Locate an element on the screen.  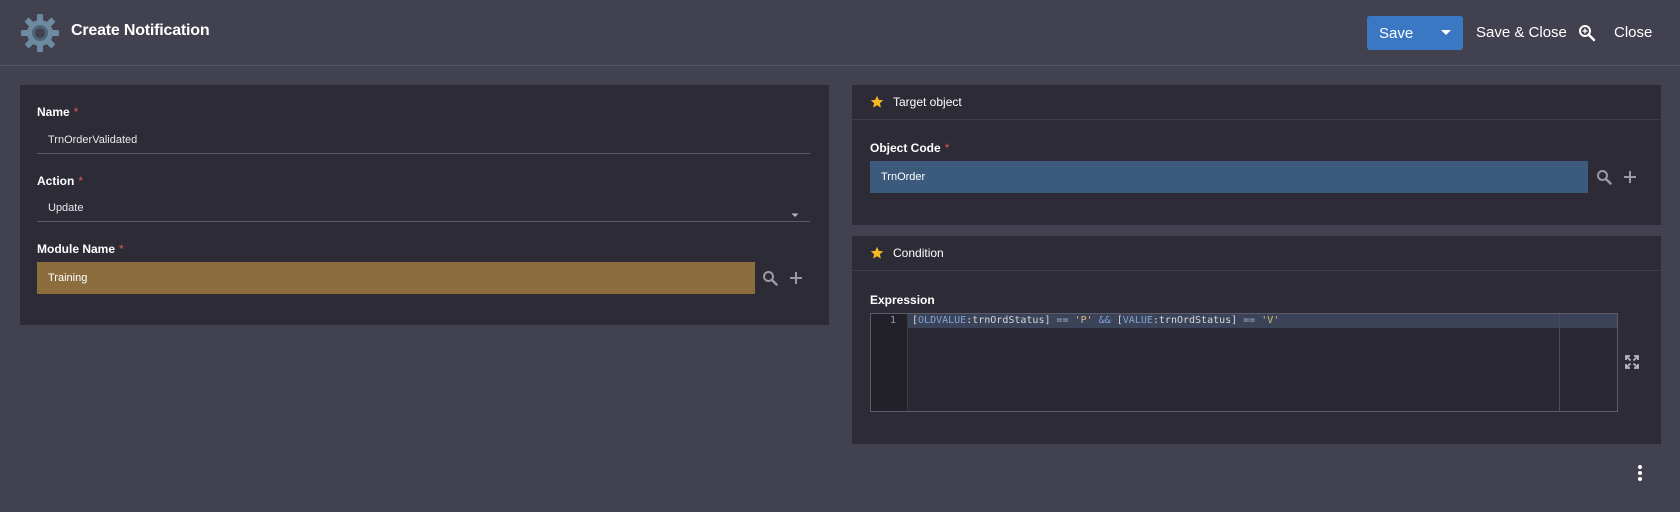
save-and-close-button: Save & Close is located at coordinates (1521, 32).